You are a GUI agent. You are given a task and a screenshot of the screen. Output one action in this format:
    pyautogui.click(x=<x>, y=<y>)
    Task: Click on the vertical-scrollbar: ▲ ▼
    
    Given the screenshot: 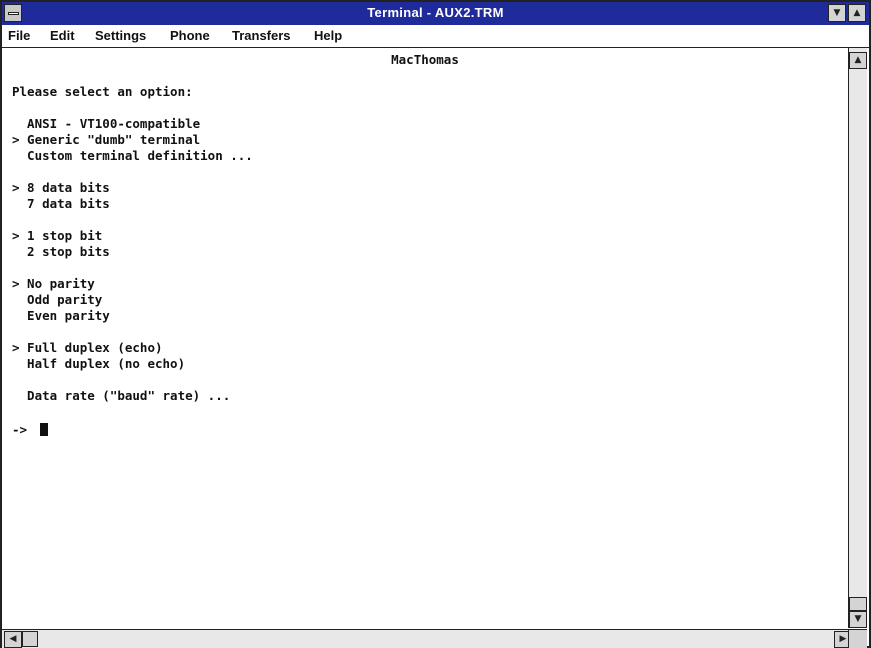 What is the action you would take?
    pyautogui.click(x=857, y=338)
    